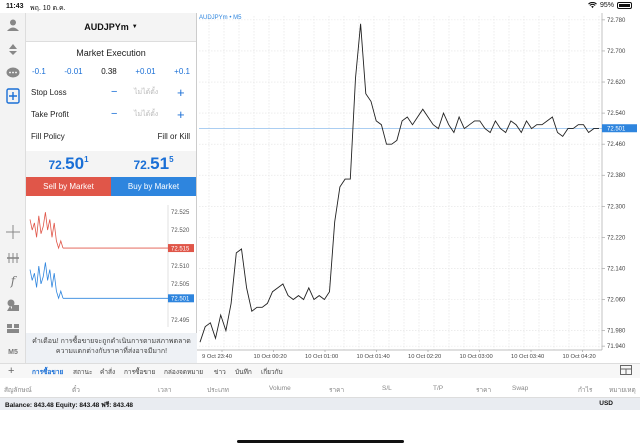 This screenshot has width=640, height=447. I want to click on tab-trade: การซื้อขาย, so click(47, 372).